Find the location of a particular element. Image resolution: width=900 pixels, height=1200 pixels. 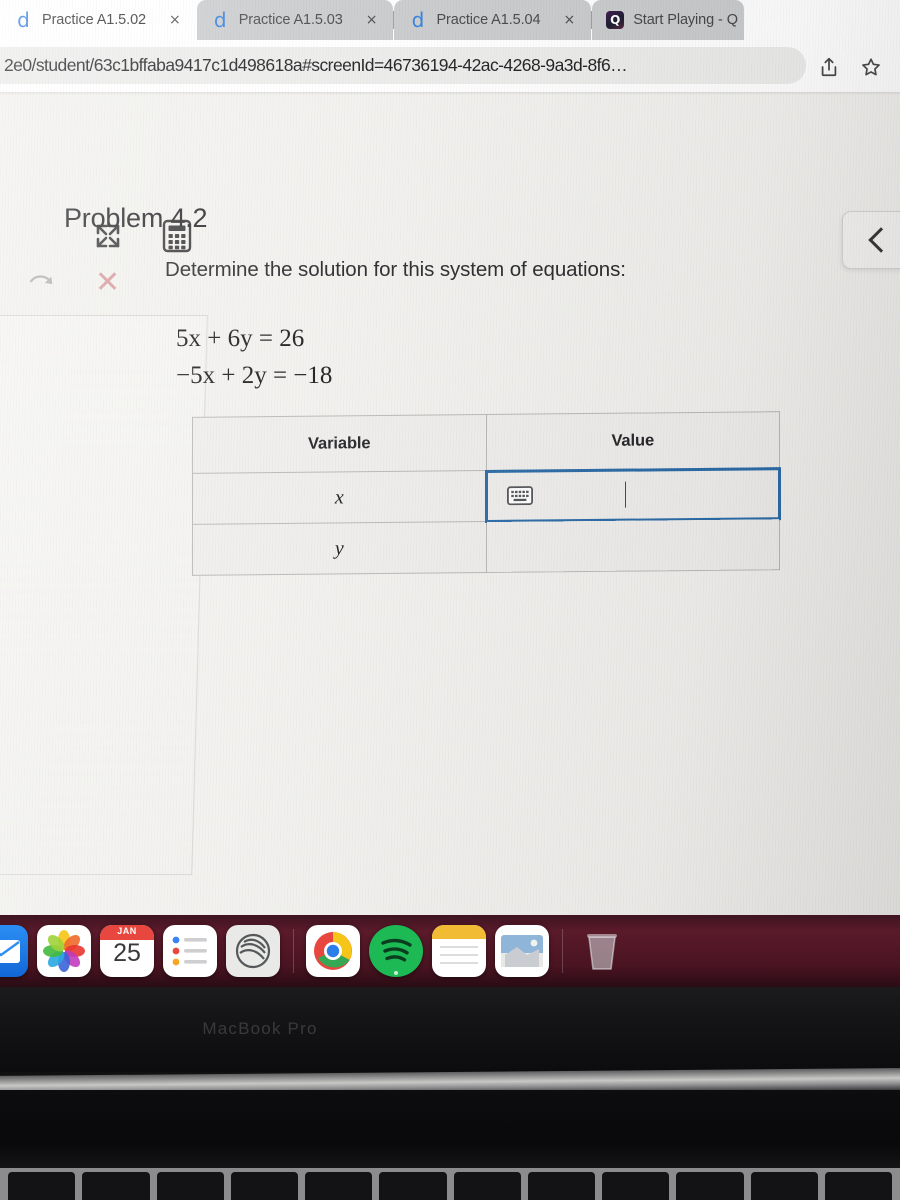

table-row: y is located at coordinates (486, 547).